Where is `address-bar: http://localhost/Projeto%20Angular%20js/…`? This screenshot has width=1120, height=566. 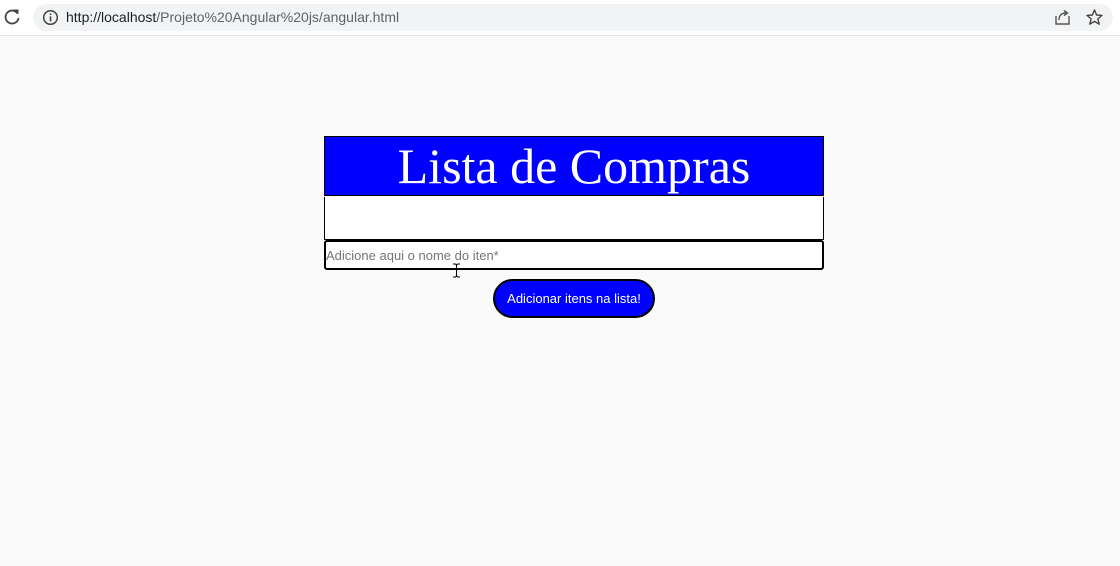
address-bar: http://localhost/Projeto%20Angular%20js/… is located at coordinates (573, 17).